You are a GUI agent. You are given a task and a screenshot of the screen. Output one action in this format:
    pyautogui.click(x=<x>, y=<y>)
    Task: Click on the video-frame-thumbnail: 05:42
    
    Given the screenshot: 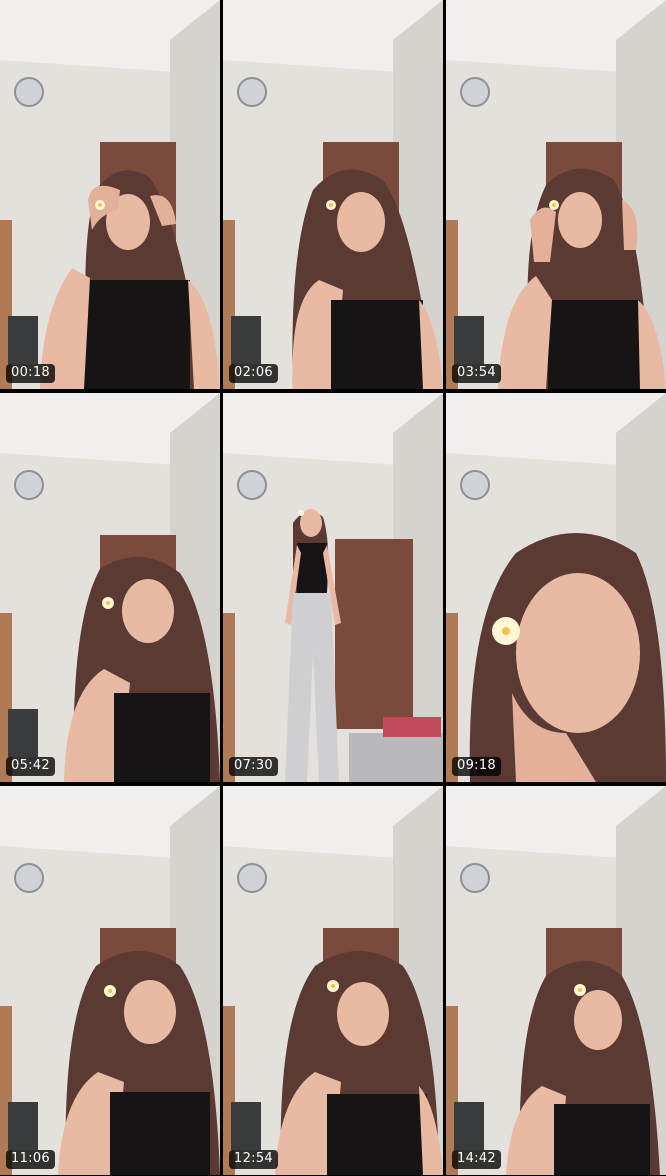 What is the action you would take?
    pyautogui.click(x=110, y=587)
    